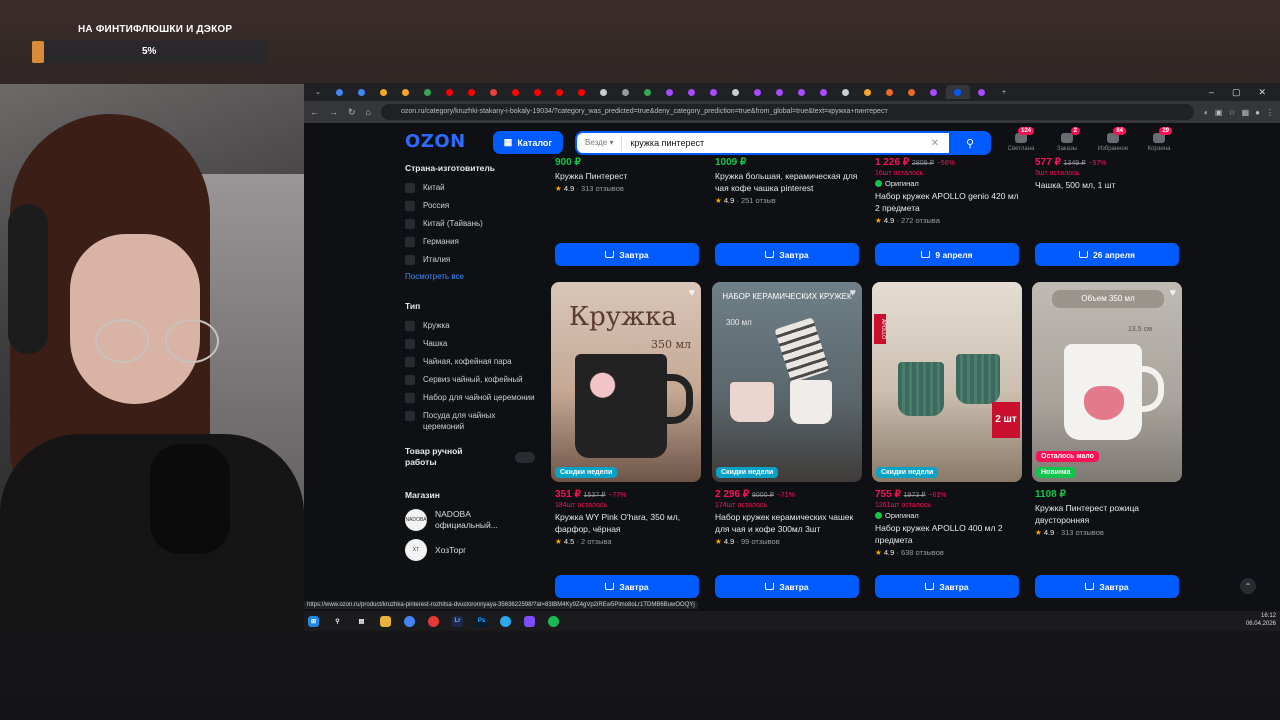 The height and width of the screenshot is (720, 1280). What do you see at coordinates (776, 143) in the screenshot?
I see `search-input: кружка пинтерест` at bounding box center [776, 143].